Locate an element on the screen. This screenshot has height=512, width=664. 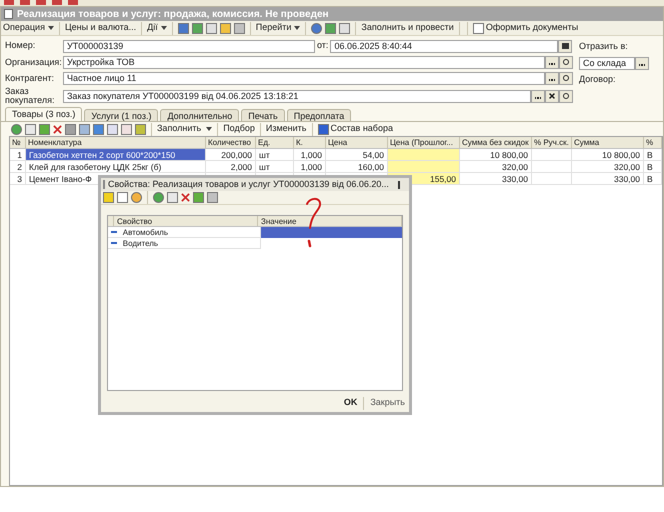
table-cell: 2 is located at coordinates (18, 166).